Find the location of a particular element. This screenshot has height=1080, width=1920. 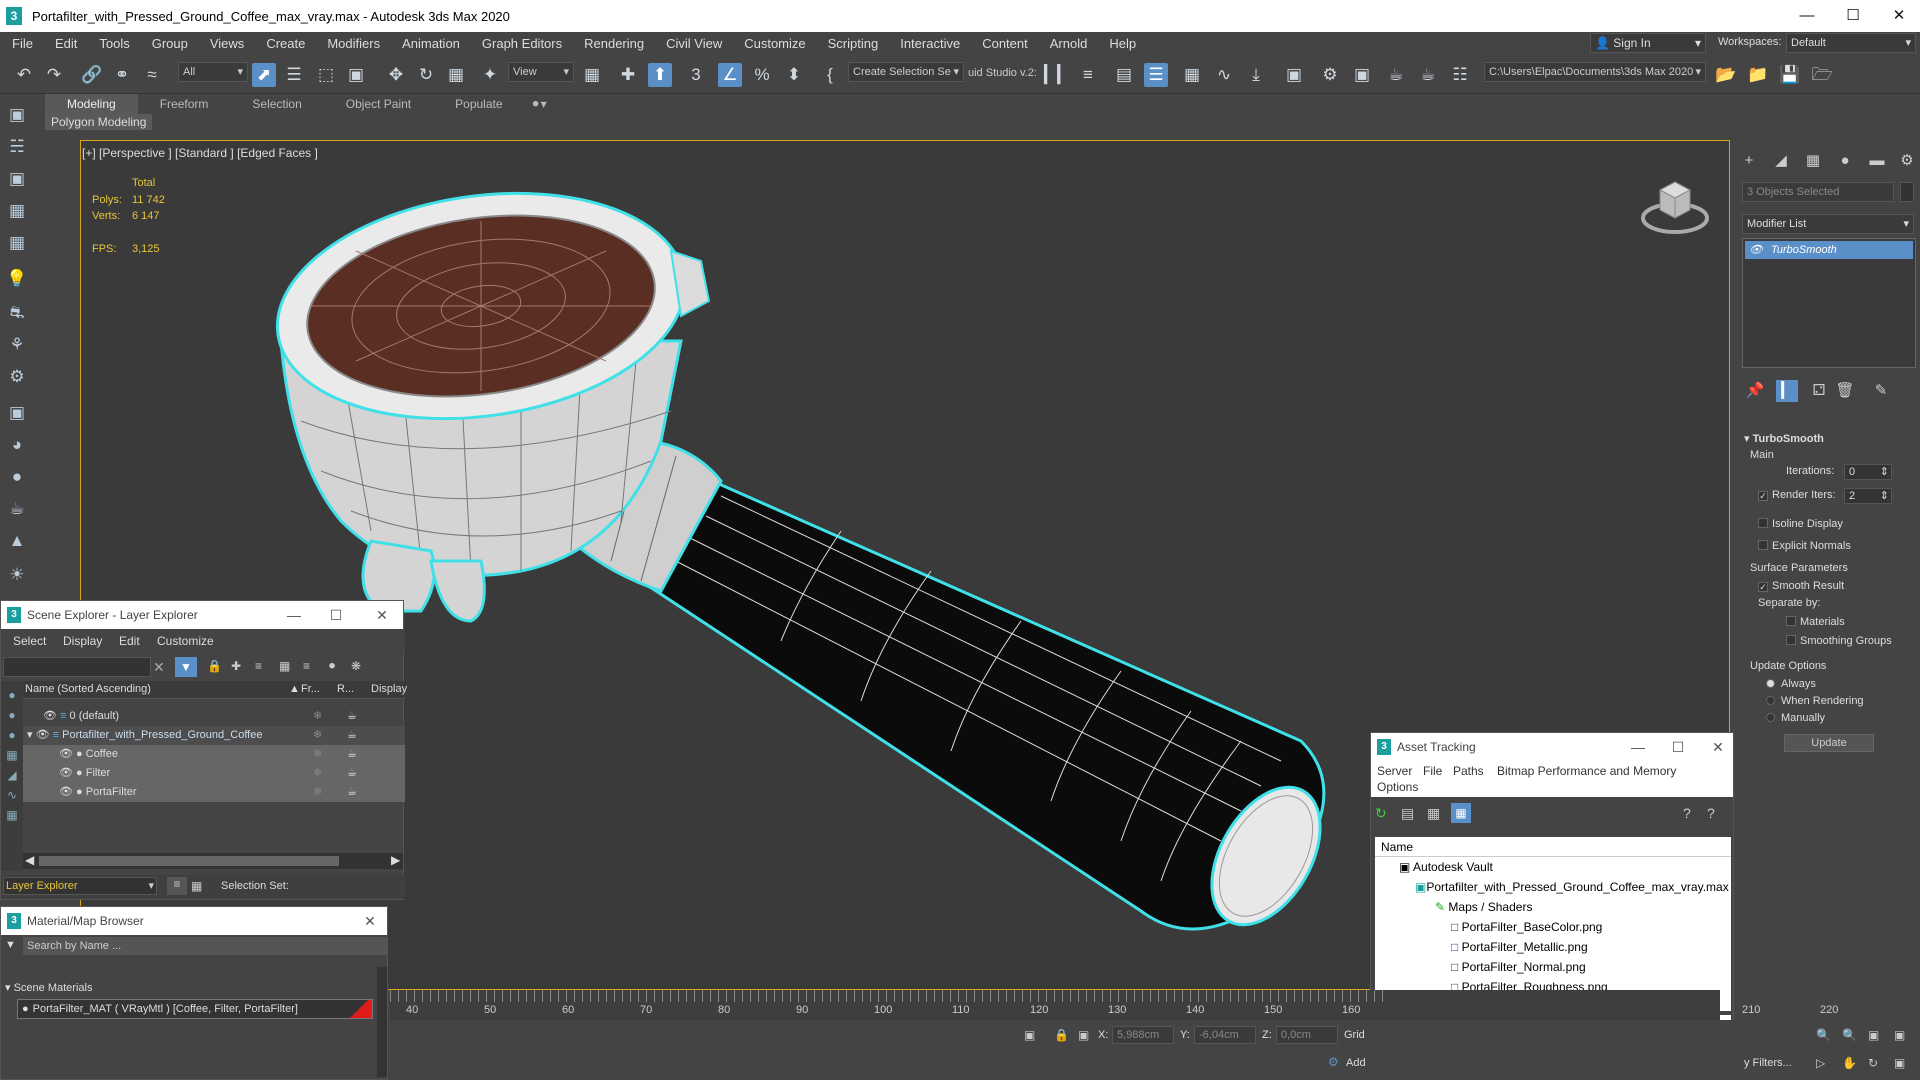

rendered-frame-window-icon: ▣ is located at coordinates (1362, 75).